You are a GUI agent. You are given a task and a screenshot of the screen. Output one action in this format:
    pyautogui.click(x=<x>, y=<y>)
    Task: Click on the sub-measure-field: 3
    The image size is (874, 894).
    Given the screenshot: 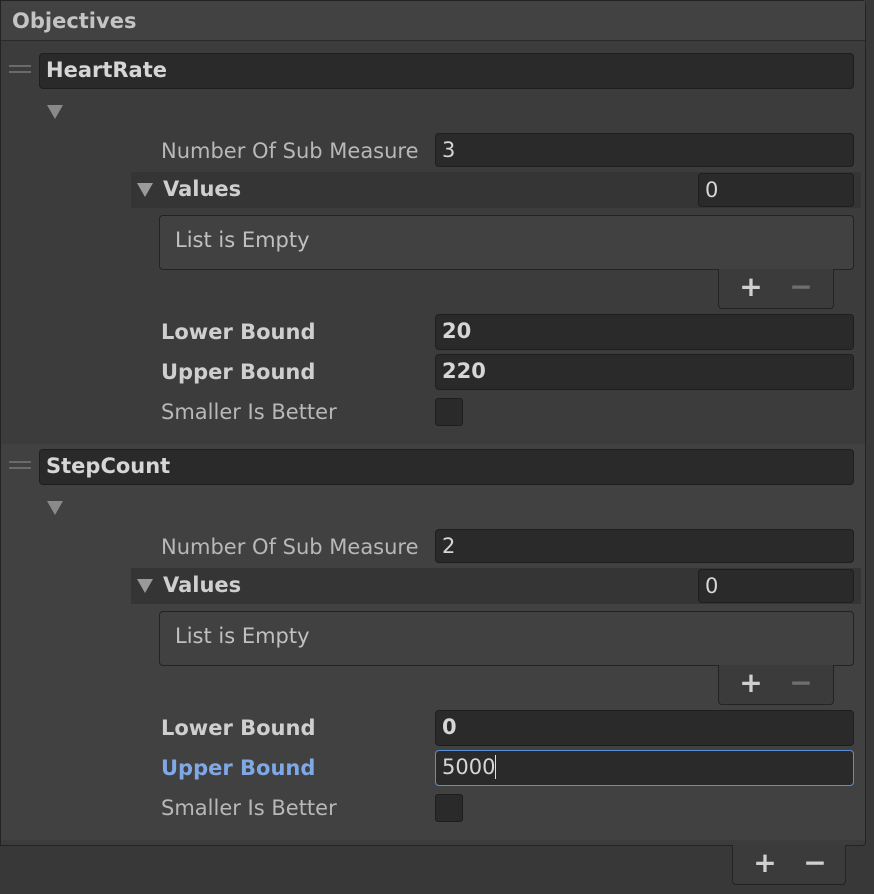 What is the action you would take?
    pyautogui.click(x=644, y=150)
    